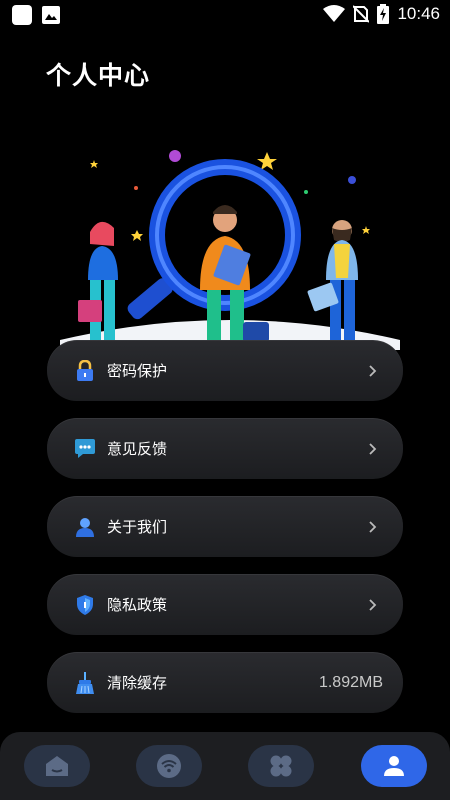  I want to click on notification-square-icon, so click(22, 15).